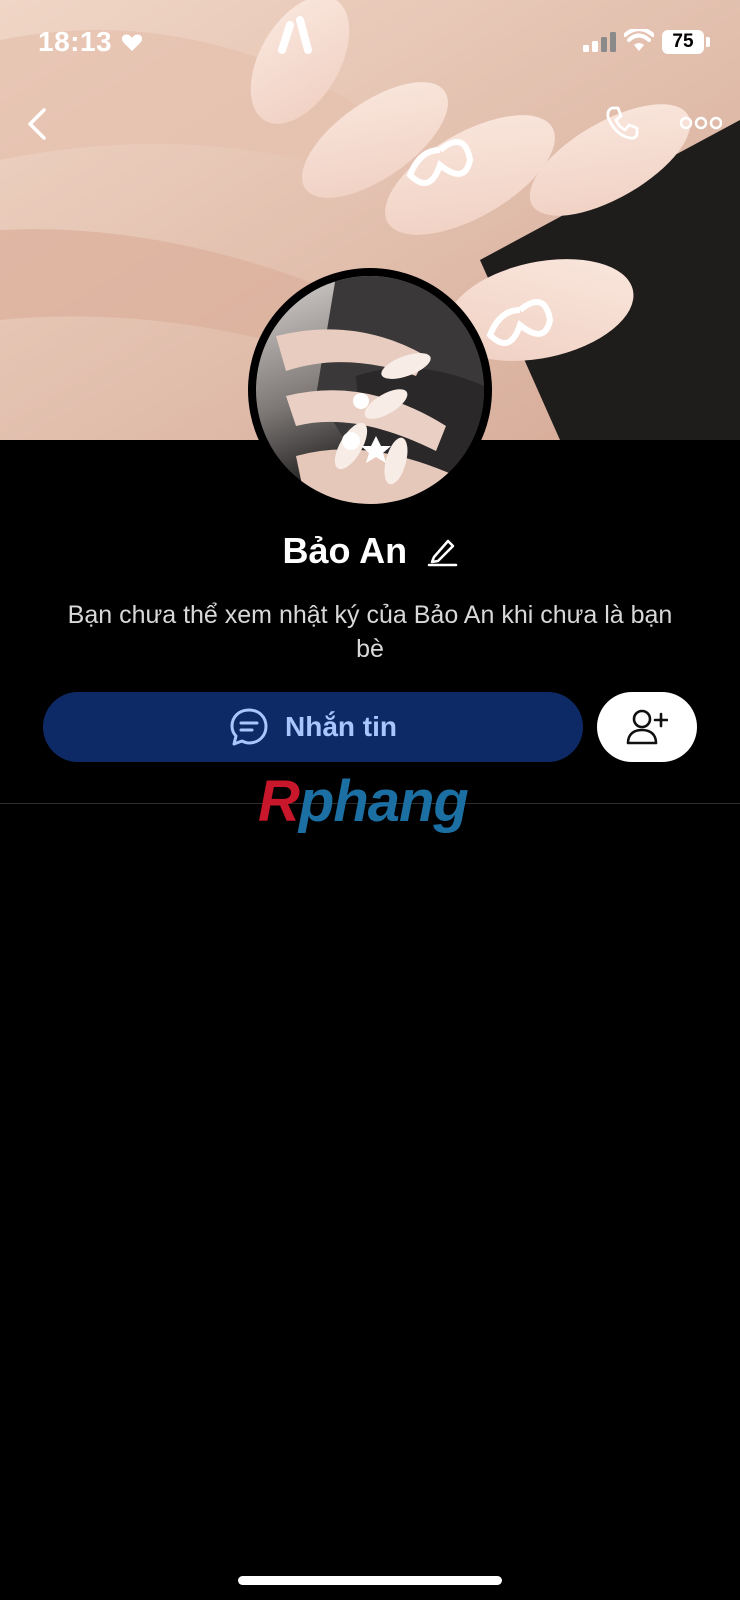 The width and height of the screenshot is (740, 1600). What do you see at coordinates (442, 551) in the screenshot?
I see `pencil-icon` at bounding box center [442, 551].